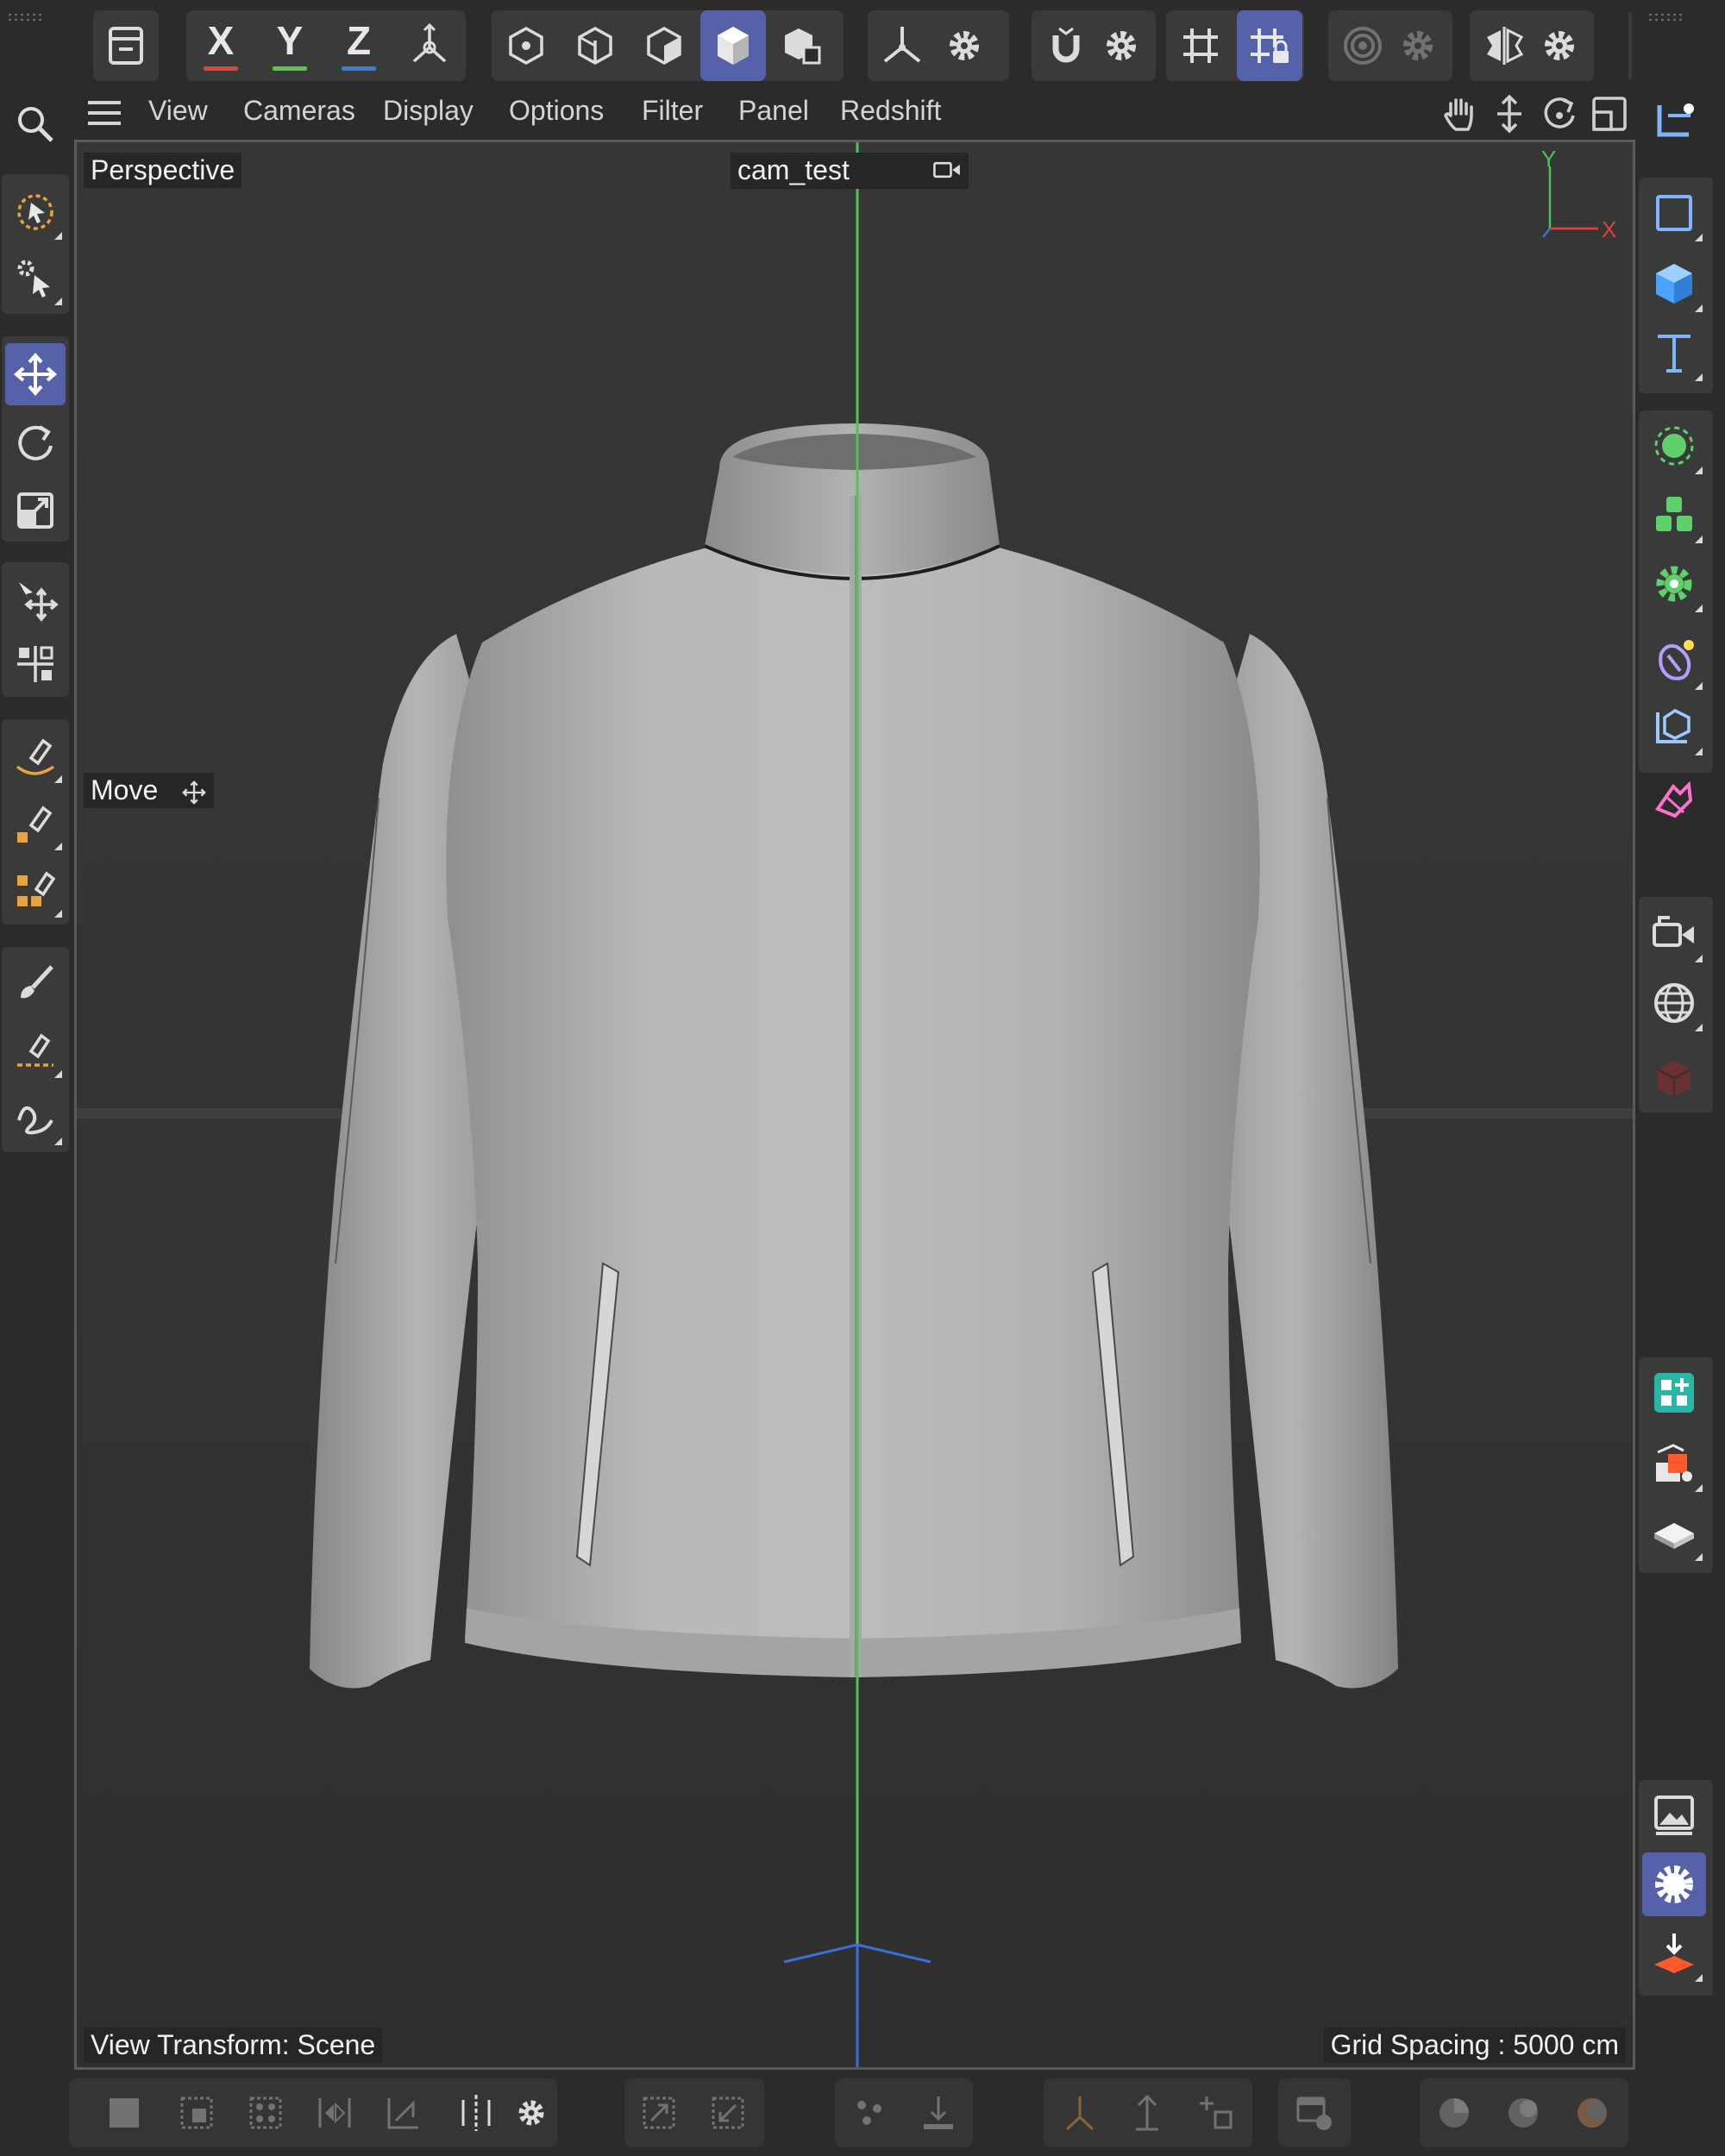 The height and width of the screenshot is (2156, 1725). What do you see at coordinates (1674, 584) in the screenshot?
I see `volume-builder-button` at bounding box center [1674, 584].